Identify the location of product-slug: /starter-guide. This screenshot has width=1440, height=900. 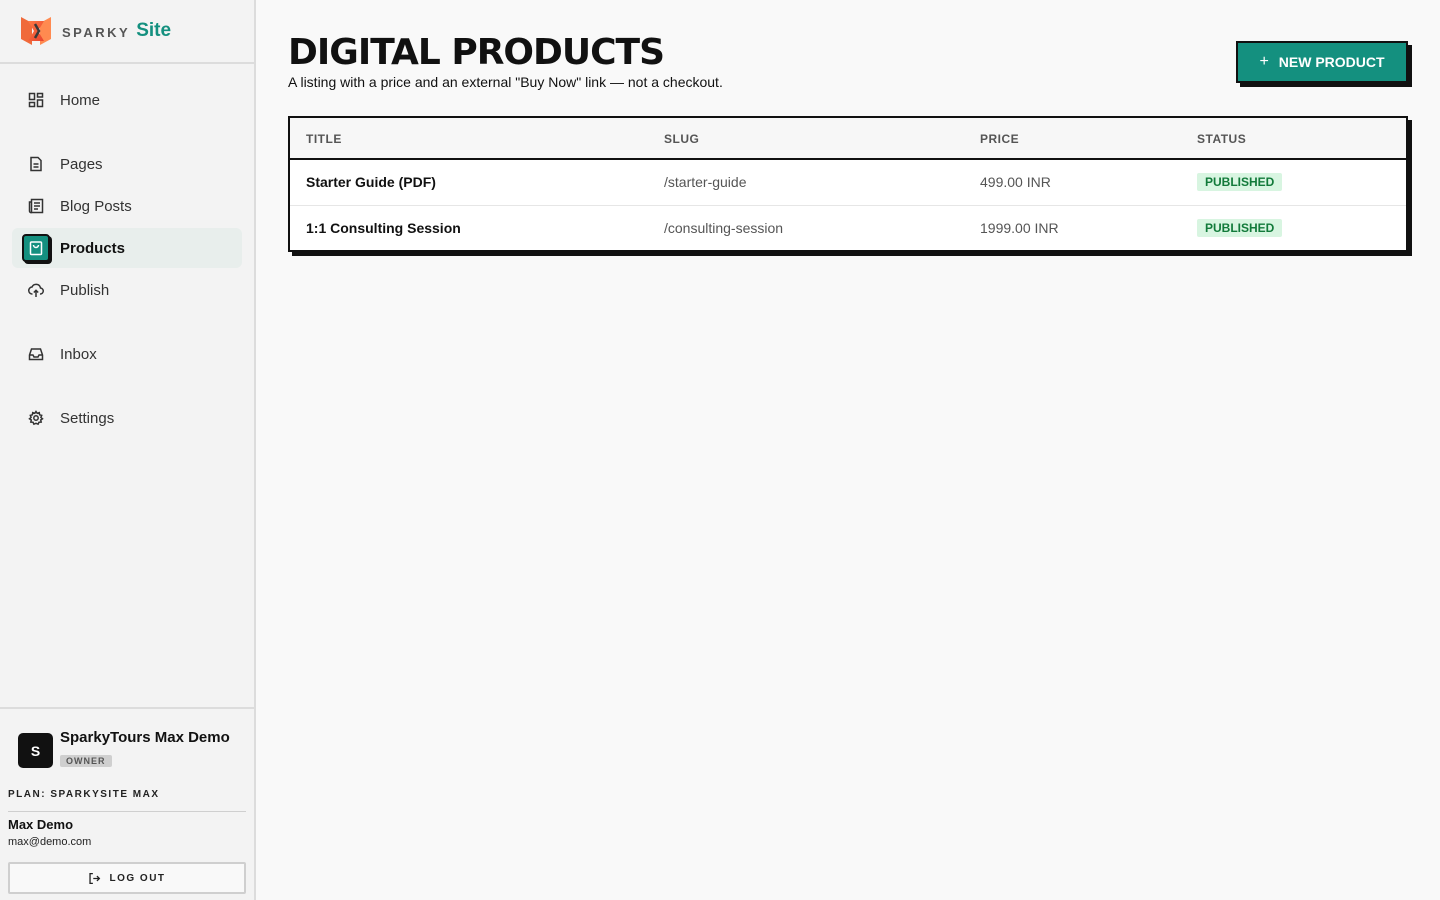
(705, 182).